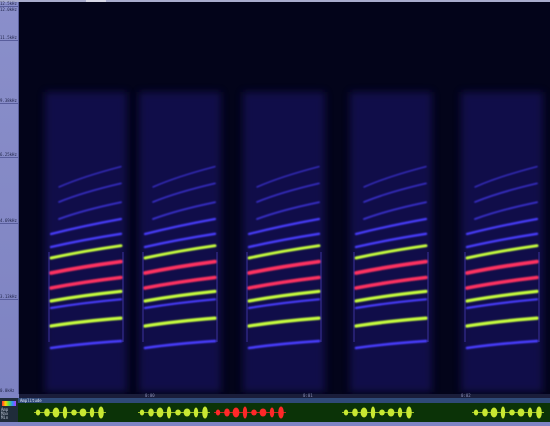 The image size is (550, 426). I want to click on ruler-tick-label: 6.25kHz, so click(8, 154).